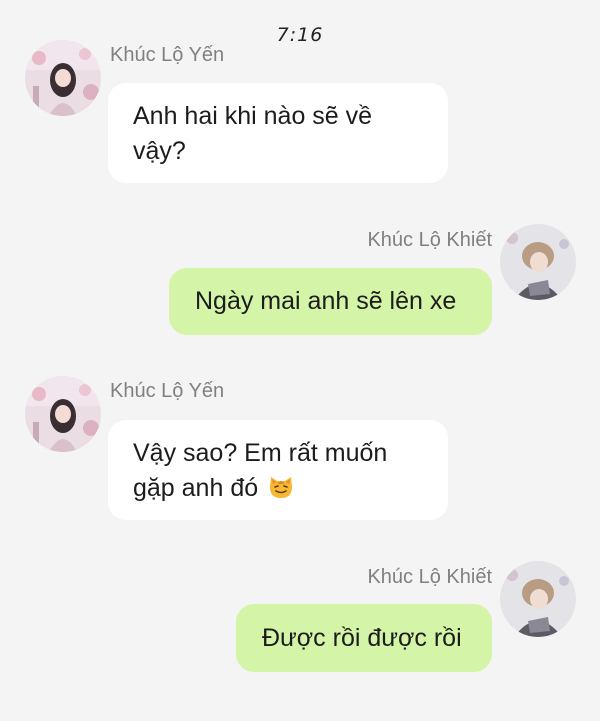 The image size is (600, 721). I want to click on message-text-line: Vậy sao? Em rất muốn, so click(260, 453).